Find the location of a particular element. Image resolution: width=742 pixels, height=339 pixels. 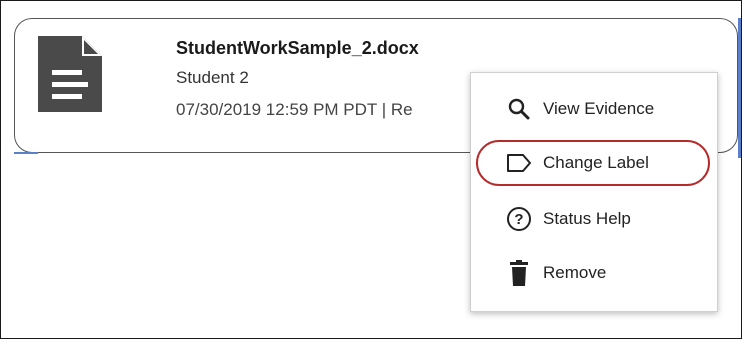

document-icon is located at coordinates (70, 74).